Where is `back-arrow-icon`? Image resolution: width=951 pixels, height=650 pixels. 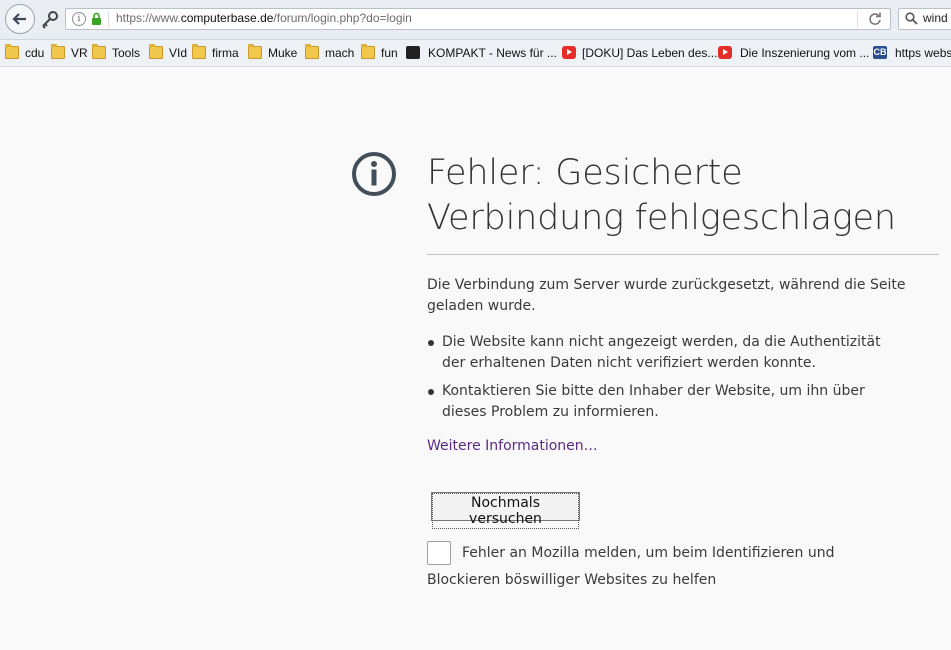
back-arrow-icon is located at coordinates (19, 19).